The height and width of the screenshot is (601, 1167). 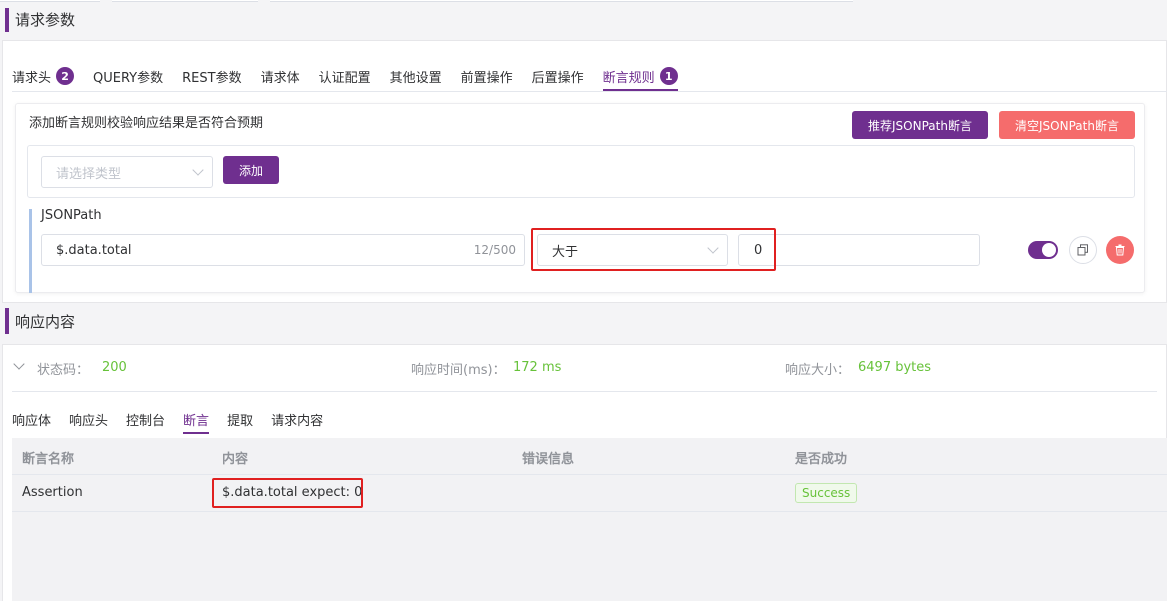 What do you see at coordinates (297, 421) in the screenshot?
I see `tab-label: 请求内容` at bounding box center [297, 421].